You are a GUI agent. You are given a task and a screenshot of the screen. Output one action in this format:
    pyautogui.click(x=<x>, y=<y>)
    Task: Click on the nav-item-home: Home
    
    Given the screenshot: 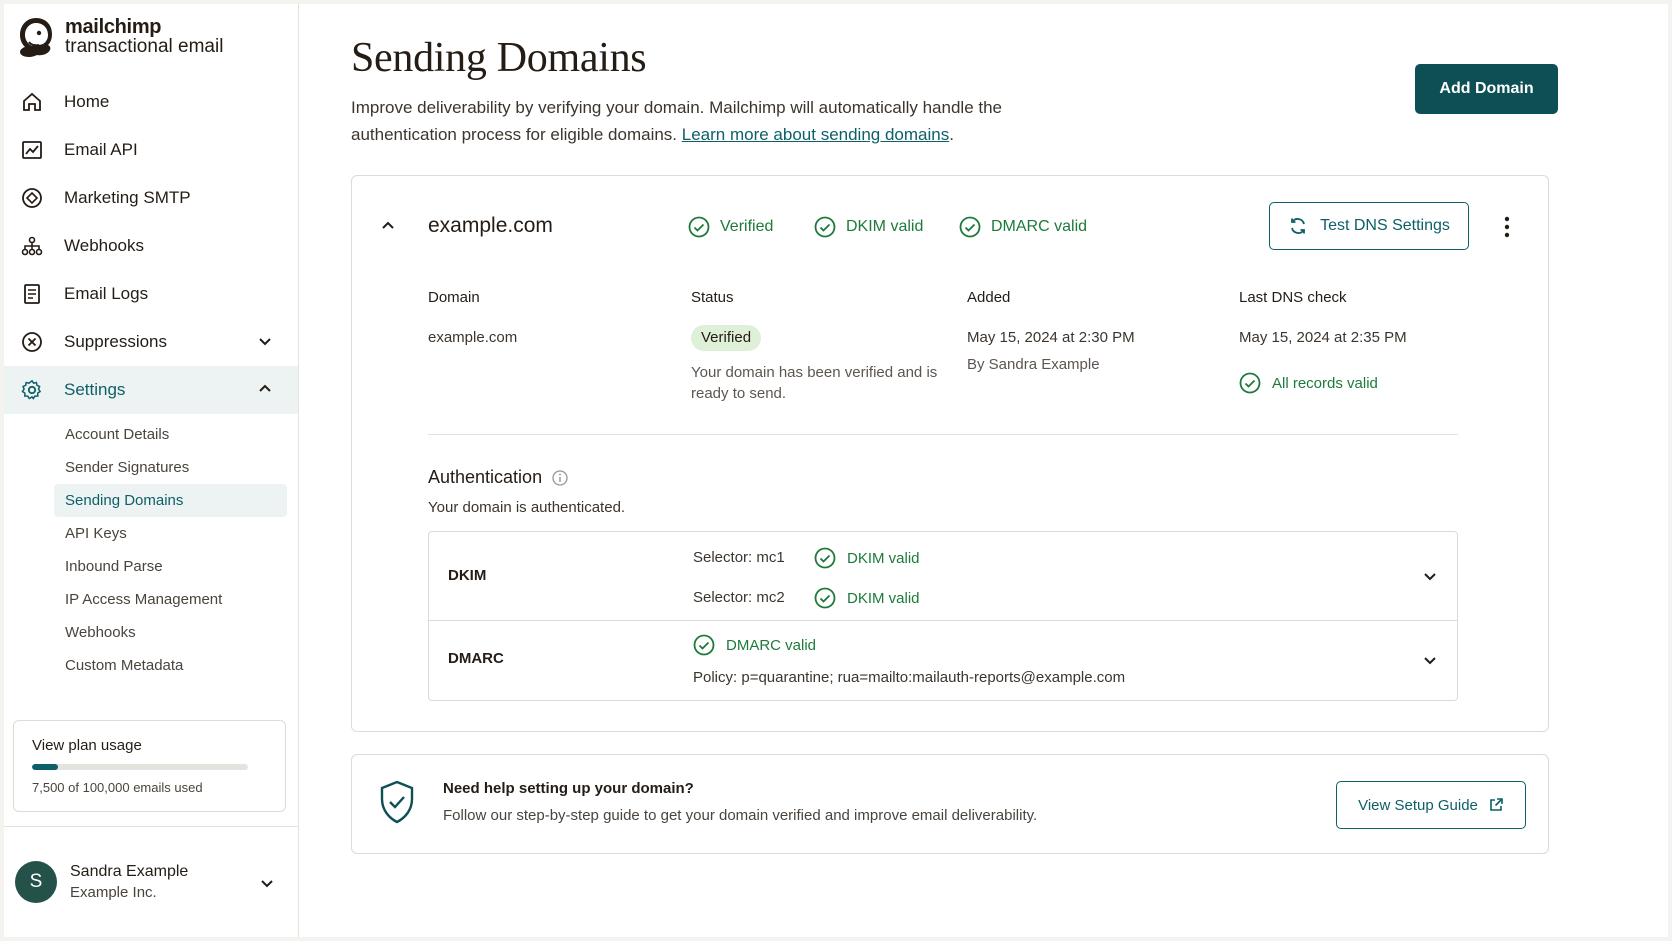 What is the action you would take?
    pyautogui.click(x=151, y=102)
    